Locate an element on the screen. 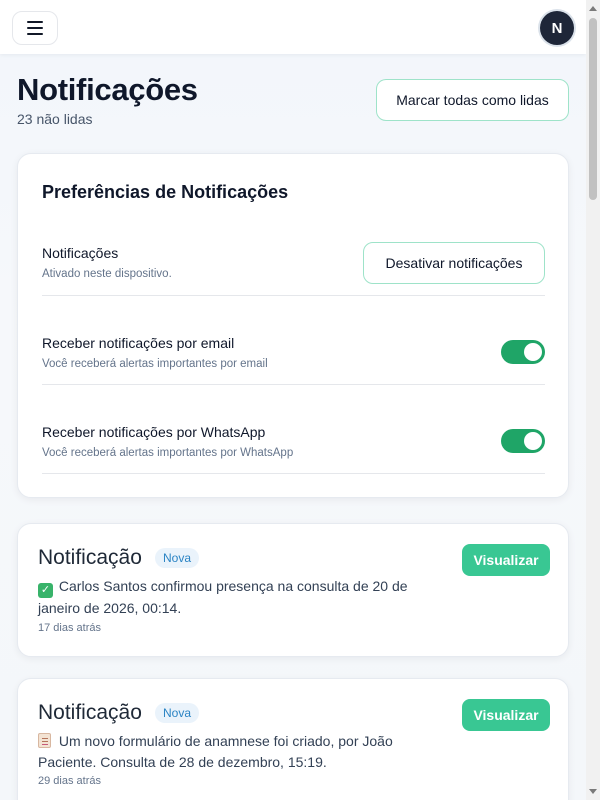 The height and width of the screenshot is (800, 600). notification-time: 17 dias atrás is located at coordinates (69, 628).